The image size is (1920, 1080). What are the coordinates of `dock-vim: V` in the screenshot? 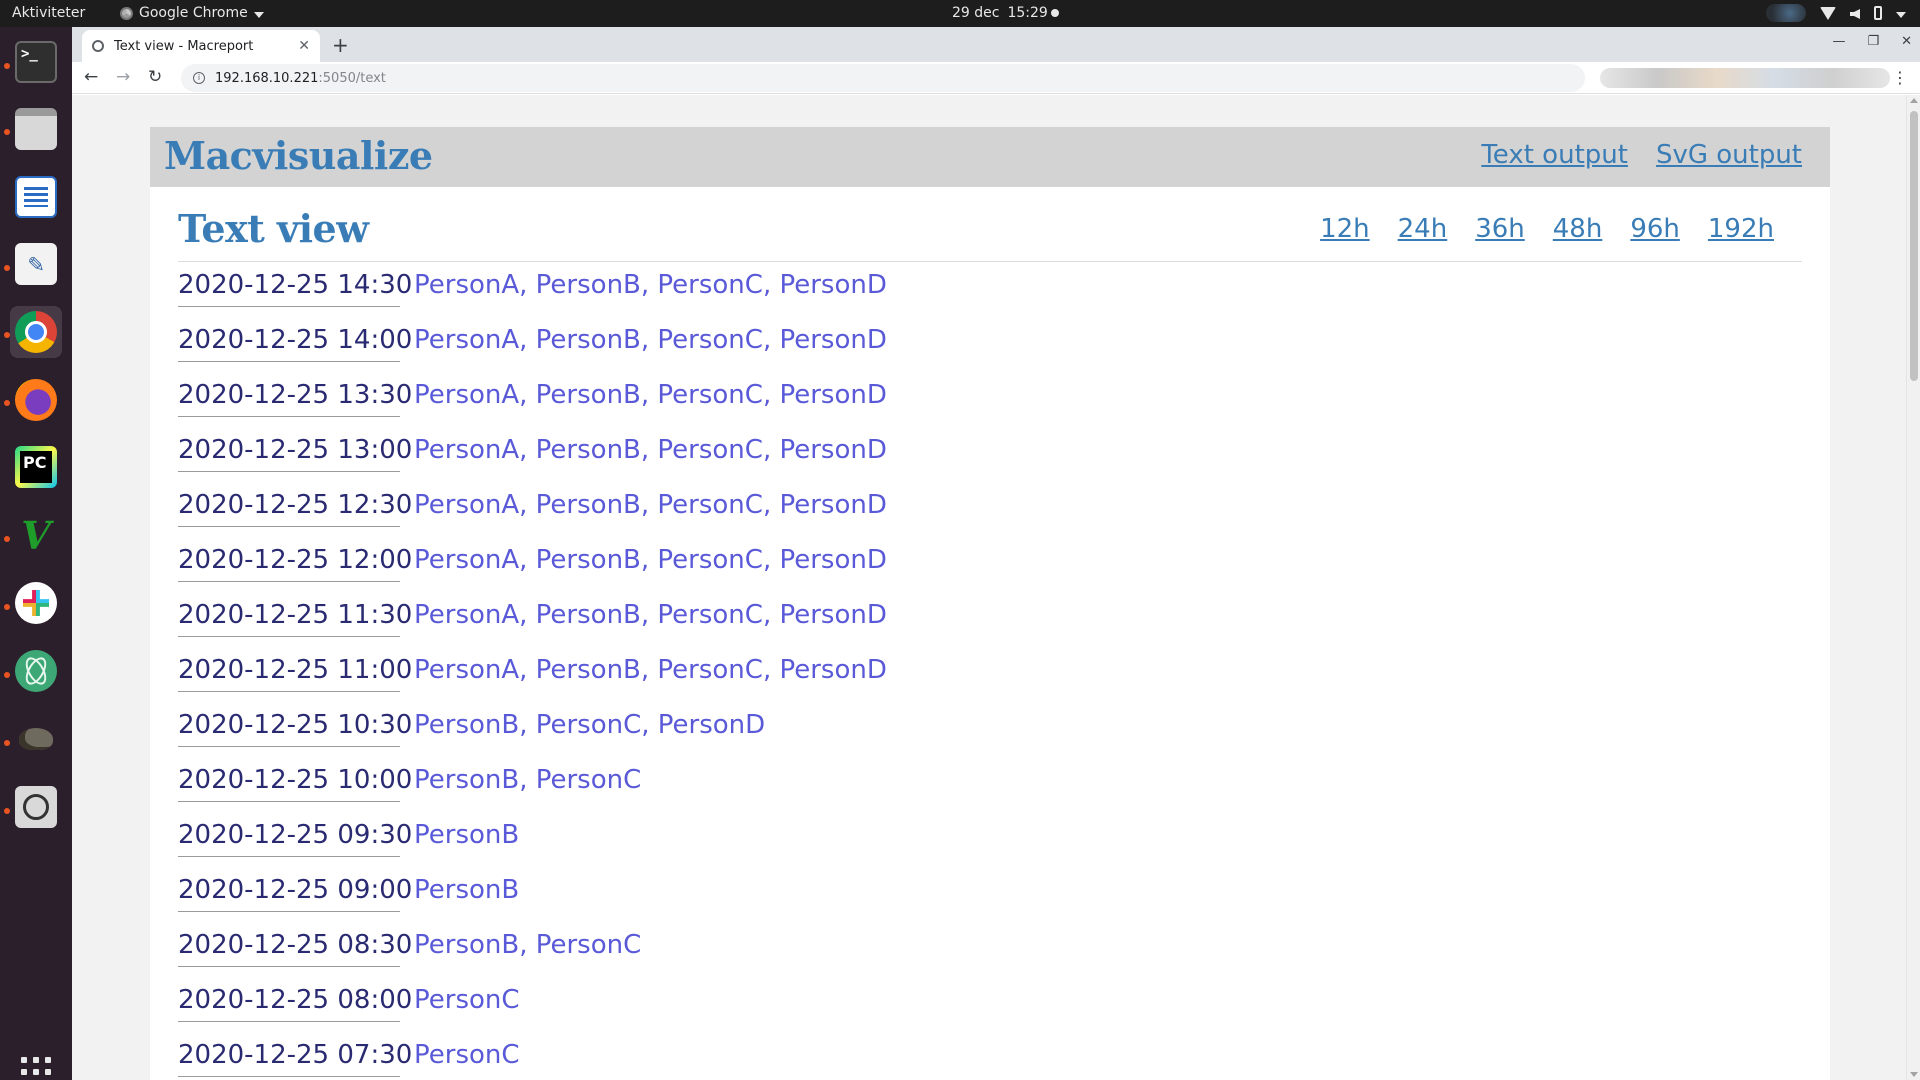 It's located at (36, 535).